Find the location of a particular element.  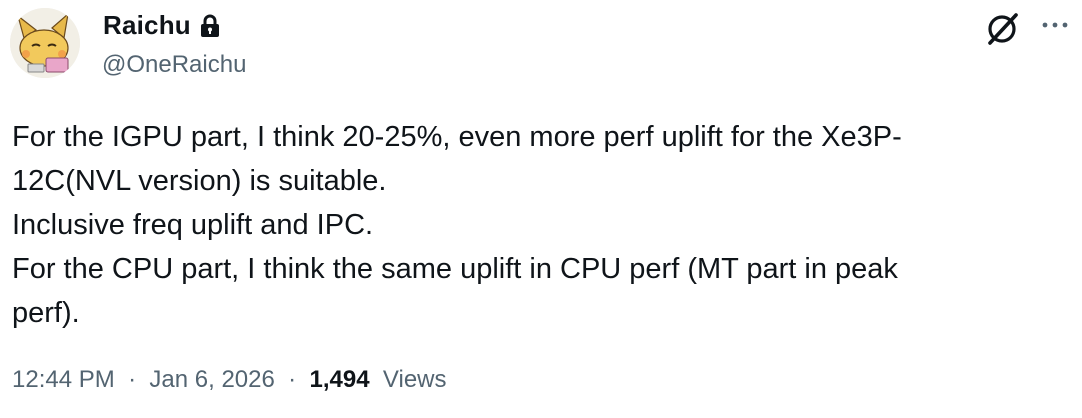

more-icon is located at coordinates (1055, 25).